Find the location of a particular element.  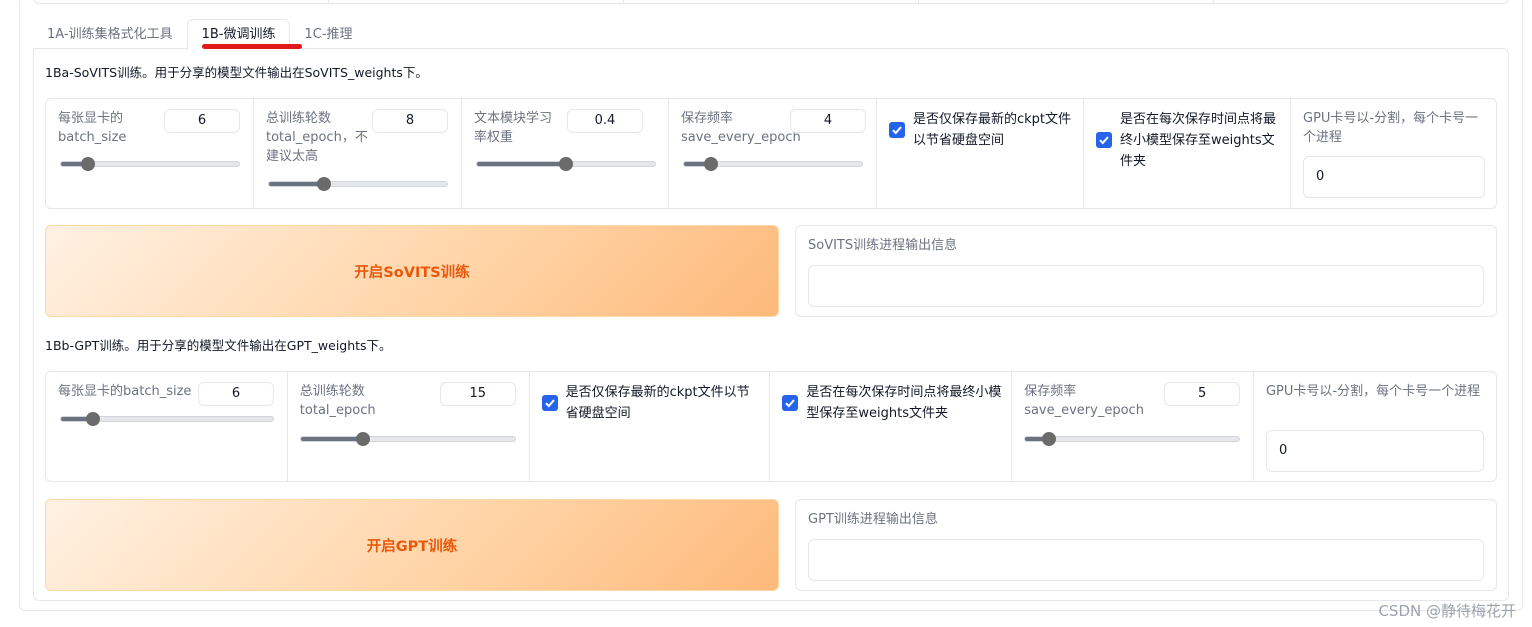

gpt-output-box: GPT训练进程输出信息 is located at coordinates (1146, 545).